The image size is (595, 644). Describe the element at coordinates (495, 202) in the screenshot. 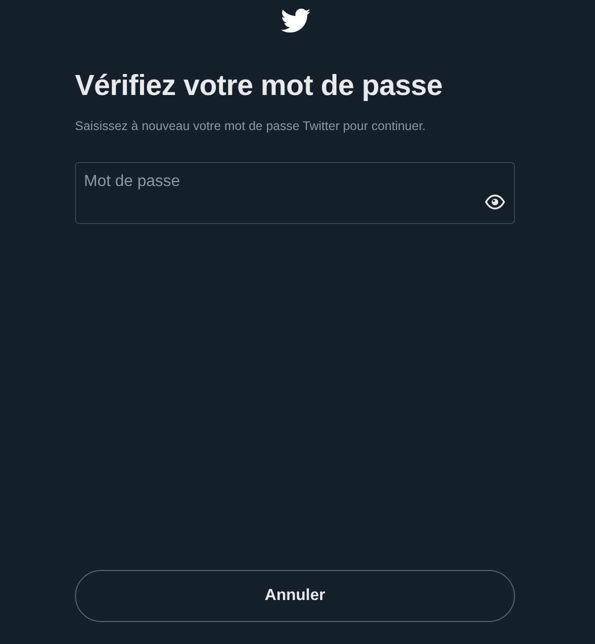

I see `eye-icon` at that location.